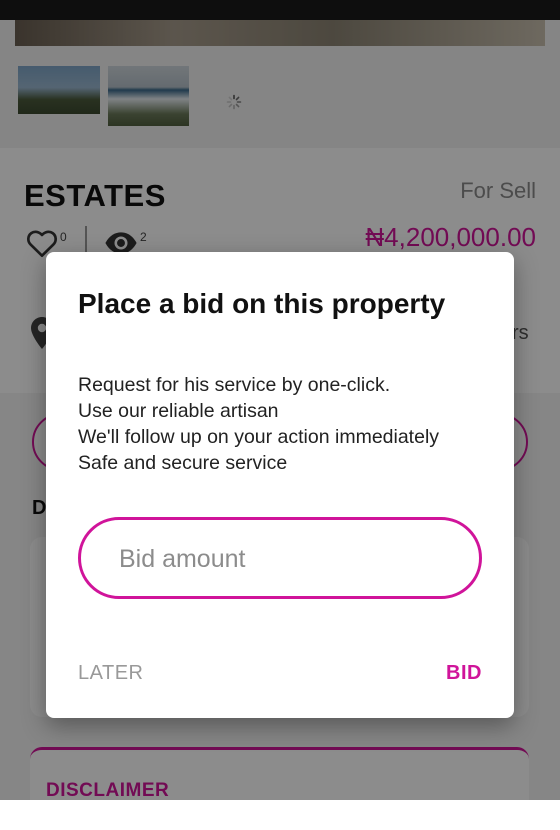 This screenshot has width=560, height=830. I want to click on bid-amount-field, so click(280, 558).